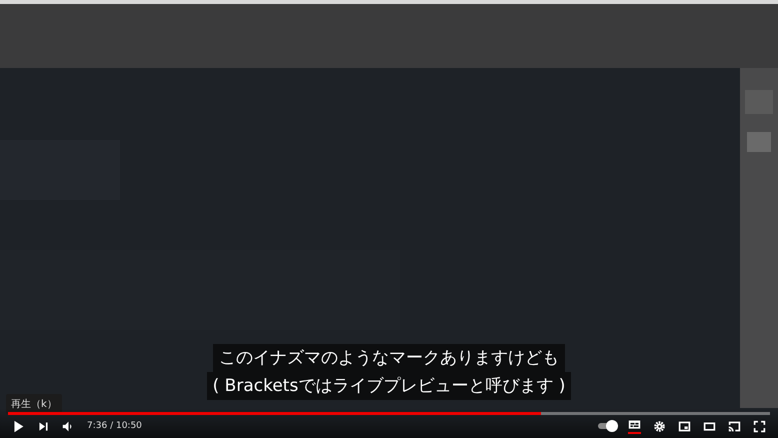  What do you see at coordinates (114, 426) in the screenshot?
I see `time-display: 7:36 / 10:50` at bounding box center [114, 426].